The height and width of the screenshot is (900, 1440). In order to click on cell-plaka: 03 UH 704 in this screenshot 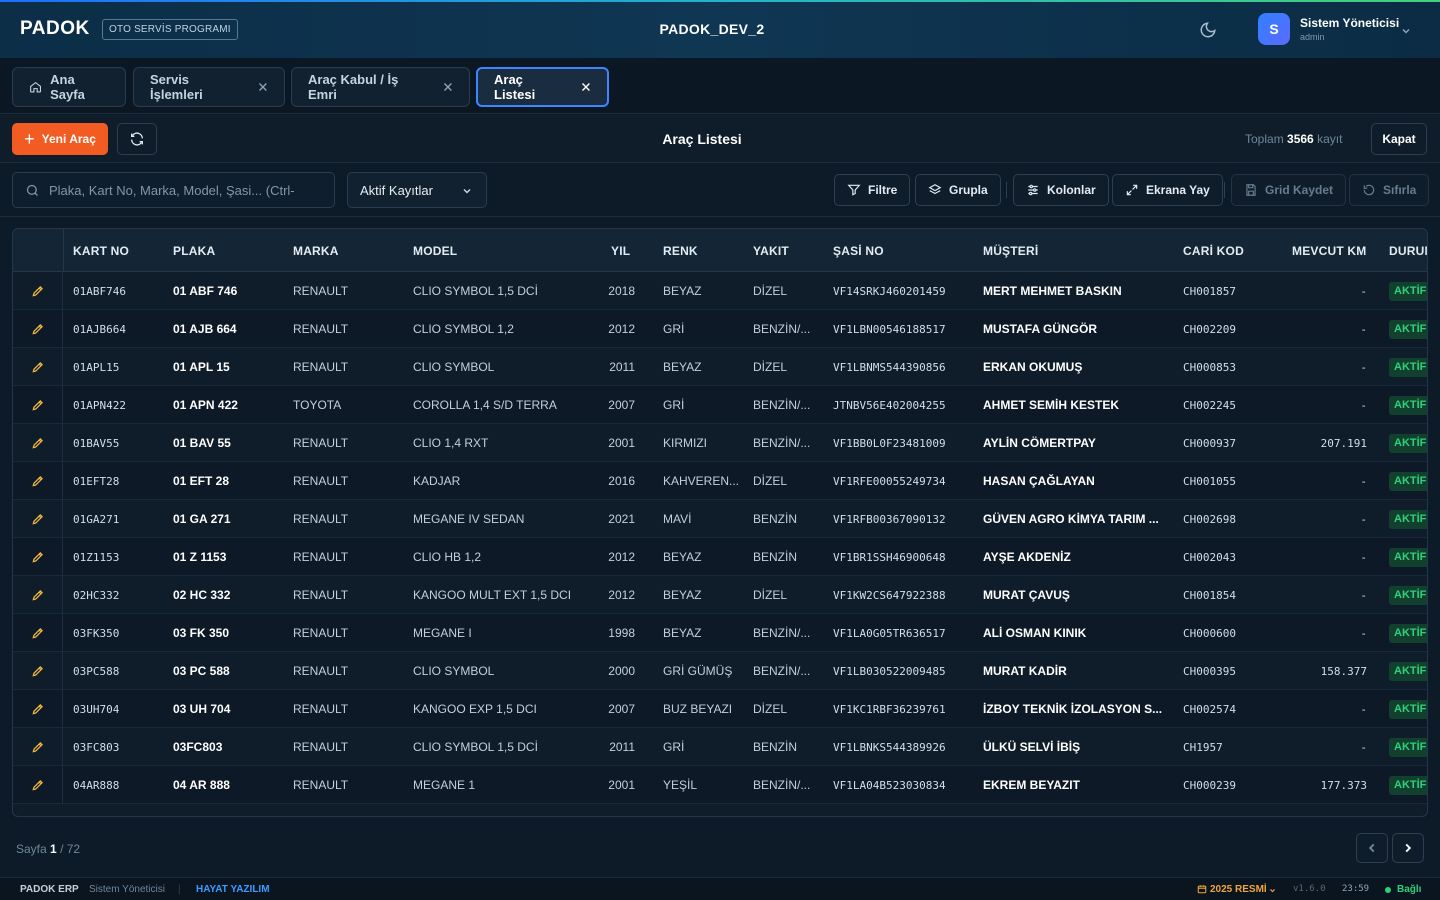, I will do `click(202, 709)`.